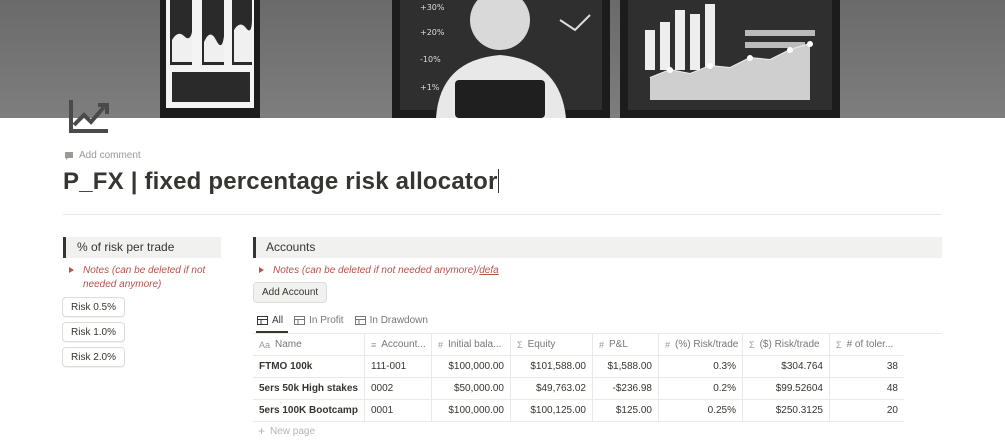 The height and width of the screenshot is (446, 1005). Describe the element at coordinates (867, 366) in the screenshot. I see `cell-tolerance: 38` at that location.